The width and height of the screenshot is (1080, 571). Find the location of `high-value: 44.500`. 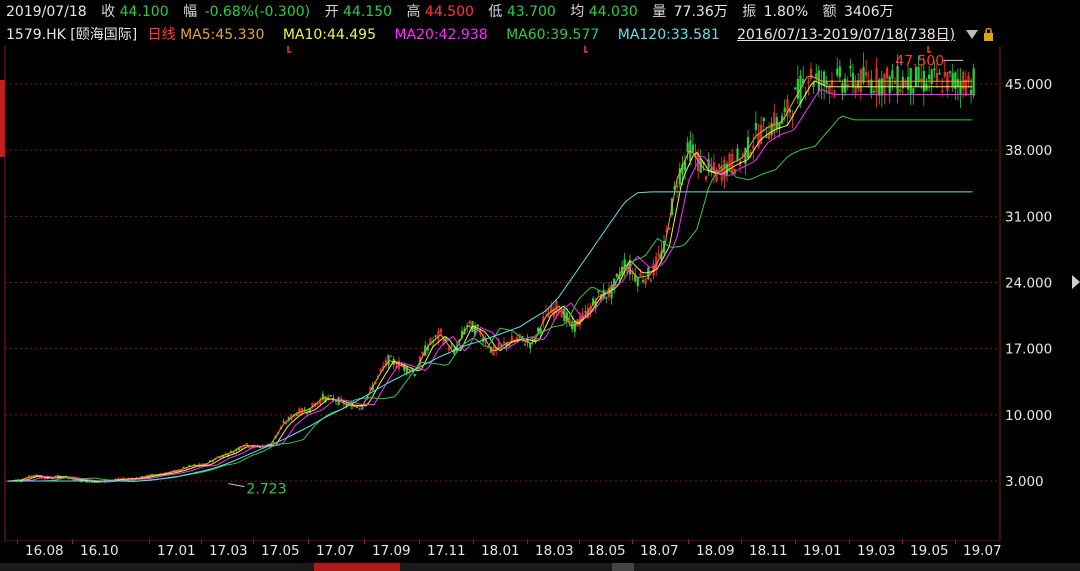

high-value: 44.500 is located at coordinates (449, 12).